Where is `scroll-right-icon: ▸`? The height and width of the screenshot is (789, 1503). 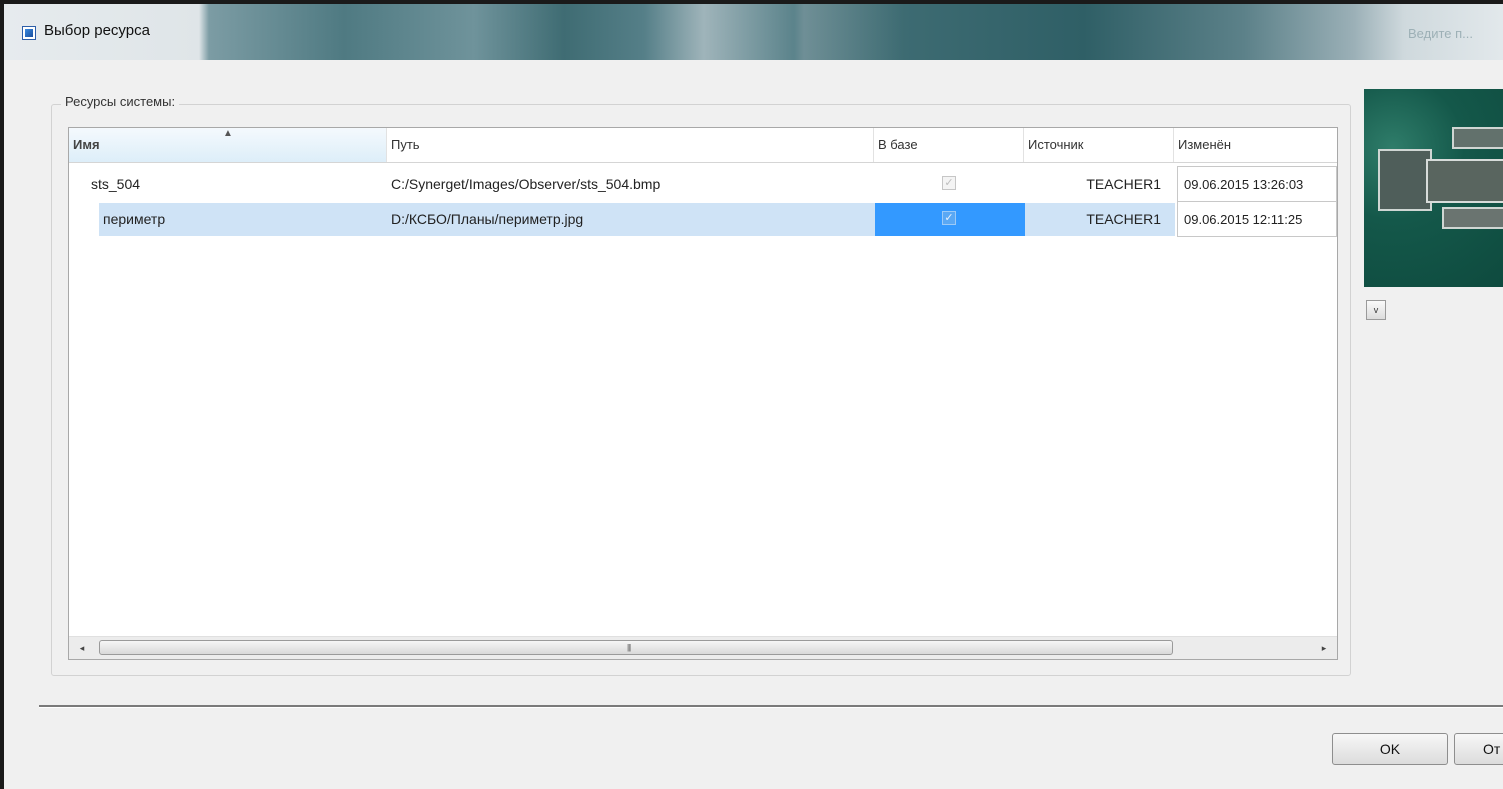 scroll-right-icon: ▸ is located at coordinates (1324, 648).